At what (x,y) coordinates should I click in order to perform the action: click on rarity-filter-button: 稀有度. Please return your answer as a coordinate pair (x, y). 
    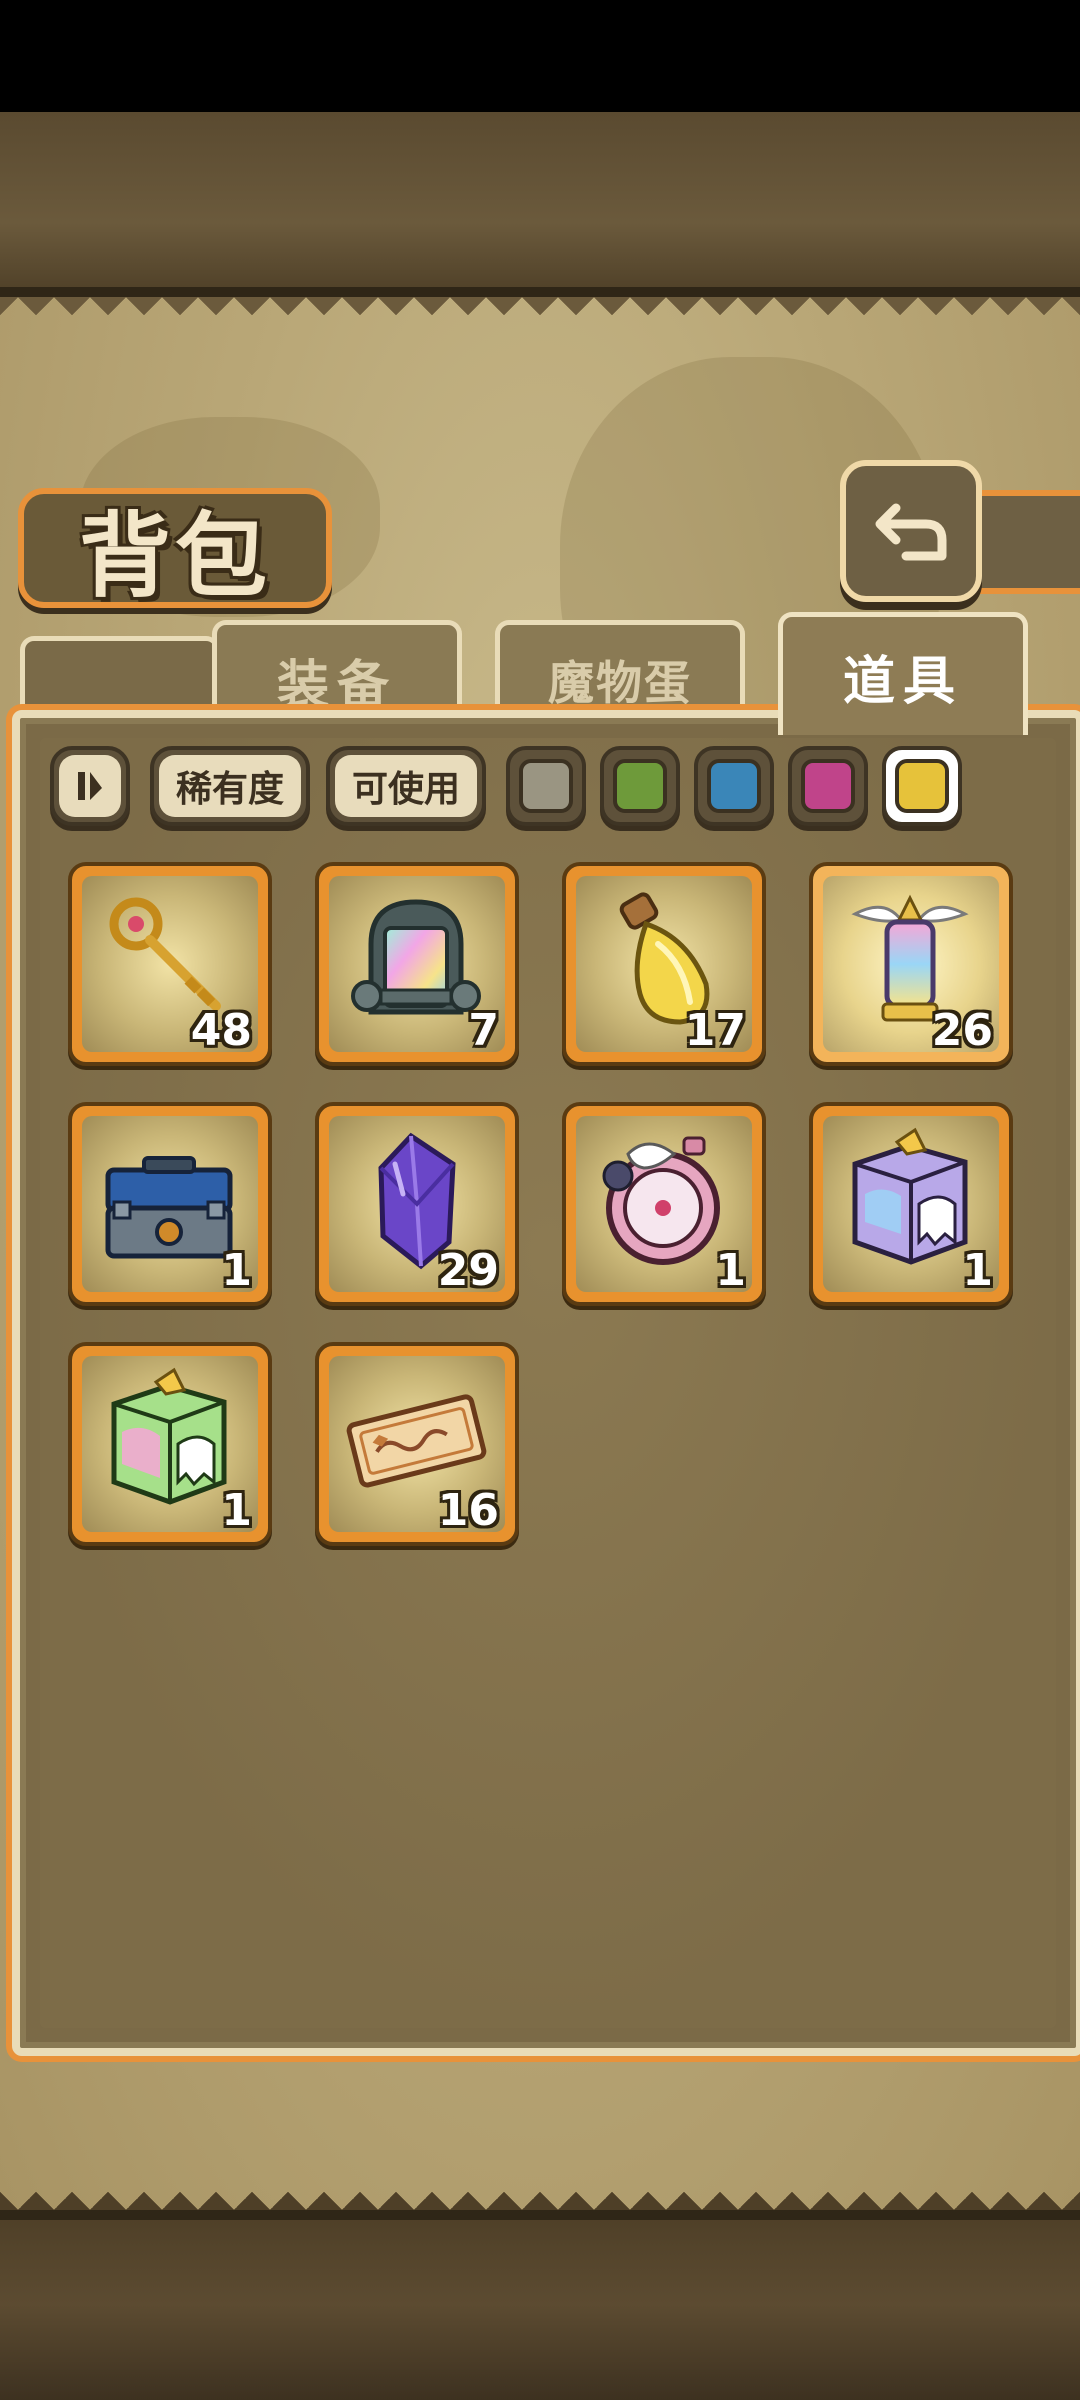
    Looking at the image, I should click on (230, 786).